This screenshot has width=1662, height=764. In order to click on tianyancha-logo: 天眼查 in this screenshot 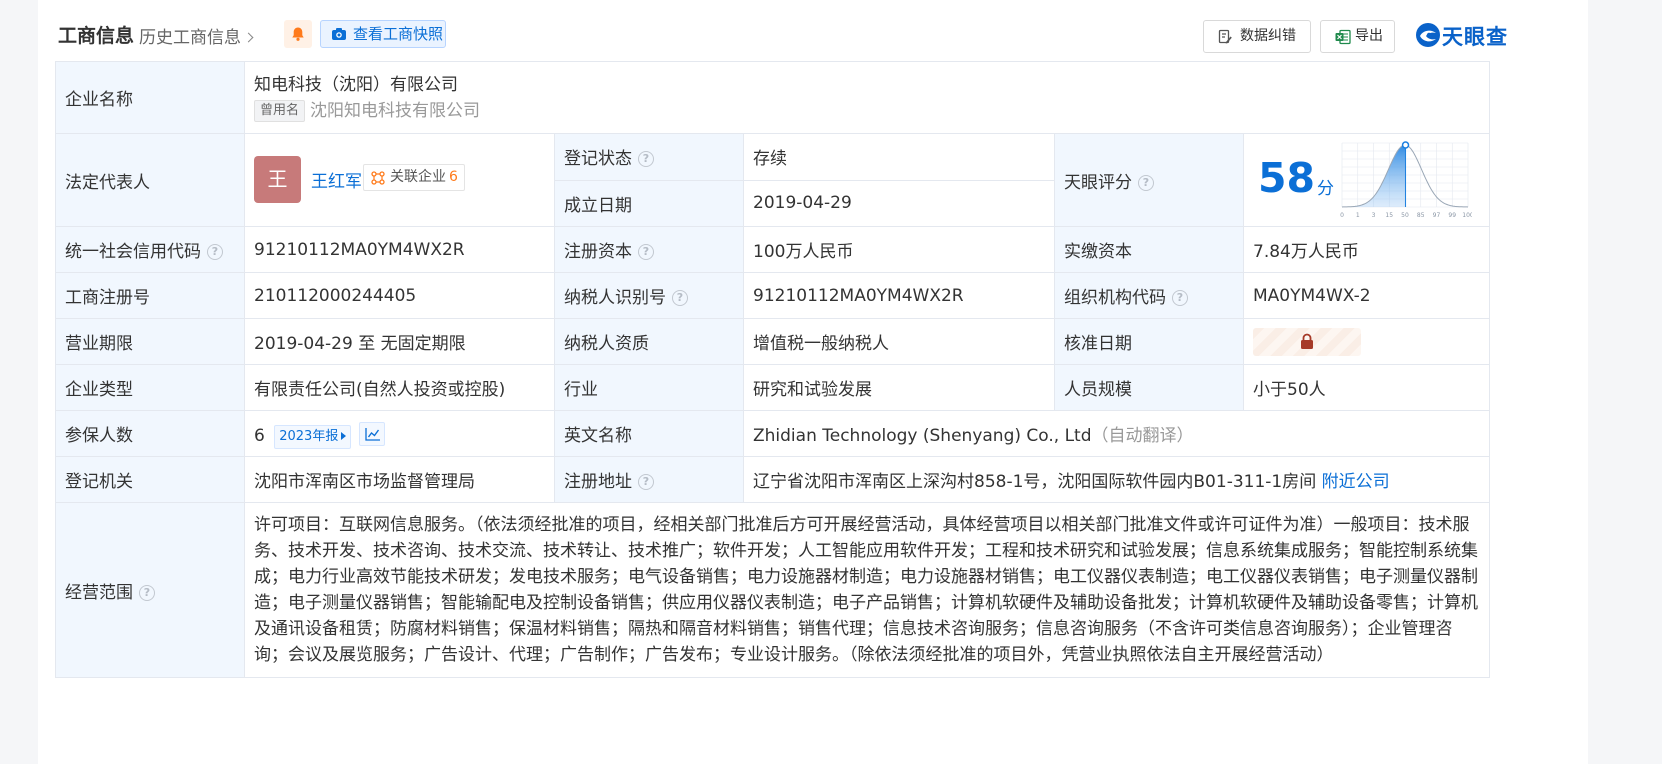, I will do `click(1463, 34)`.